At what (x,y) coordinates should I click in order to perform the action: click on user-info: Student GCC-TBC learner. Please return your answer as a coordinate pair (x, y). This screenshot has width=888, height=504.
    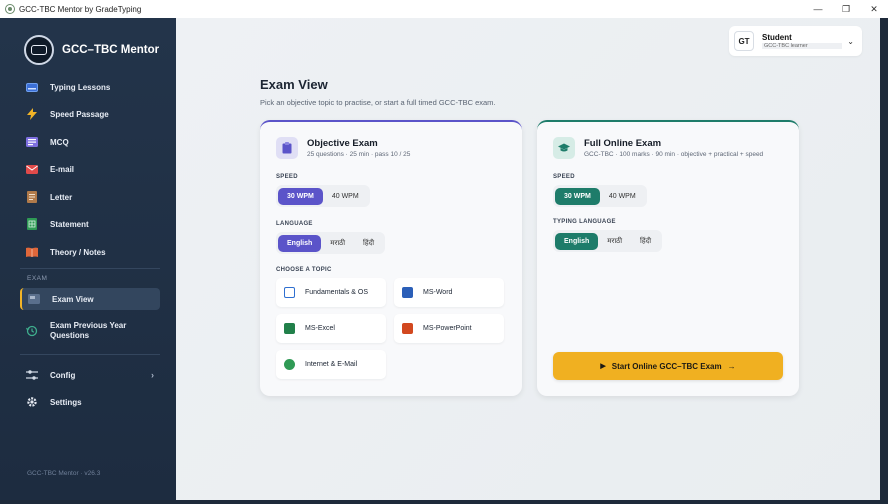
    Looking at the image, I should click on (802, 41).